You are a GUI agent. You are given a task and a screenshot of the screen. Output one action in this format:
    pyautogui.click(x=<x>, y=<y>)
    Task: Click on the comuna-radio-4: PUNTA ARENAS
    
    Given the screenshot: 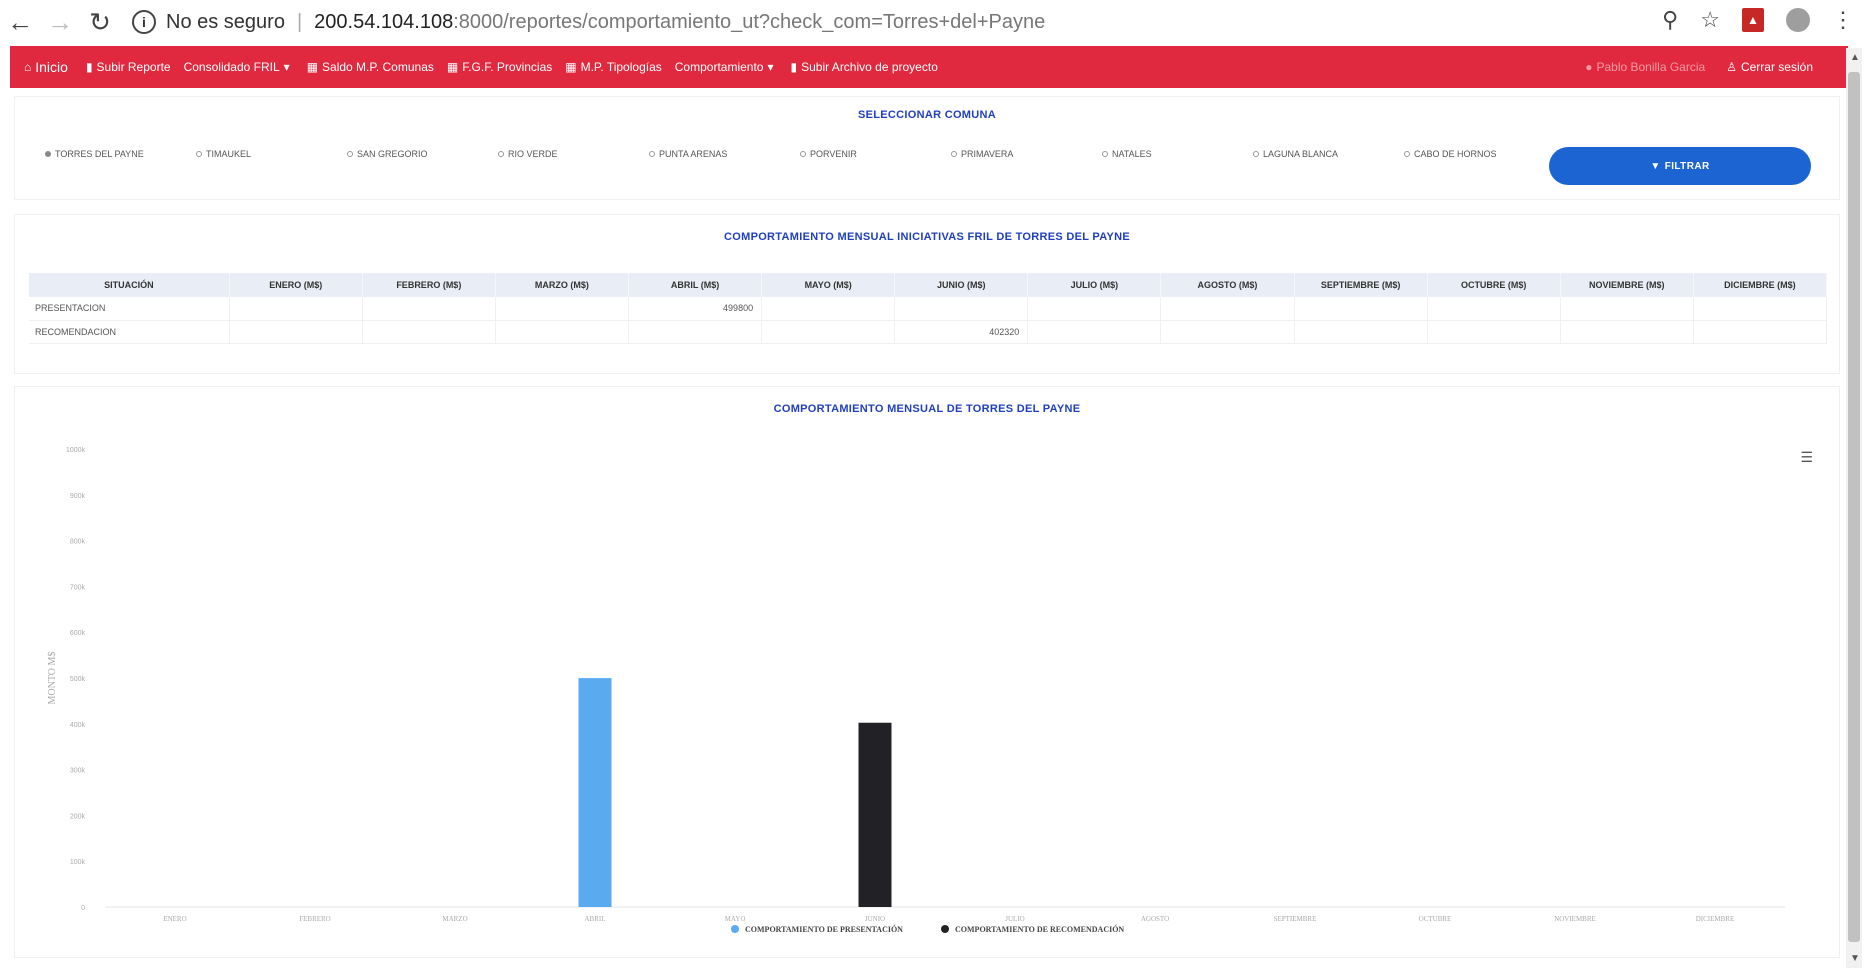 What is the action you would take?
    pyautogui.click(x=724, y=154)
    